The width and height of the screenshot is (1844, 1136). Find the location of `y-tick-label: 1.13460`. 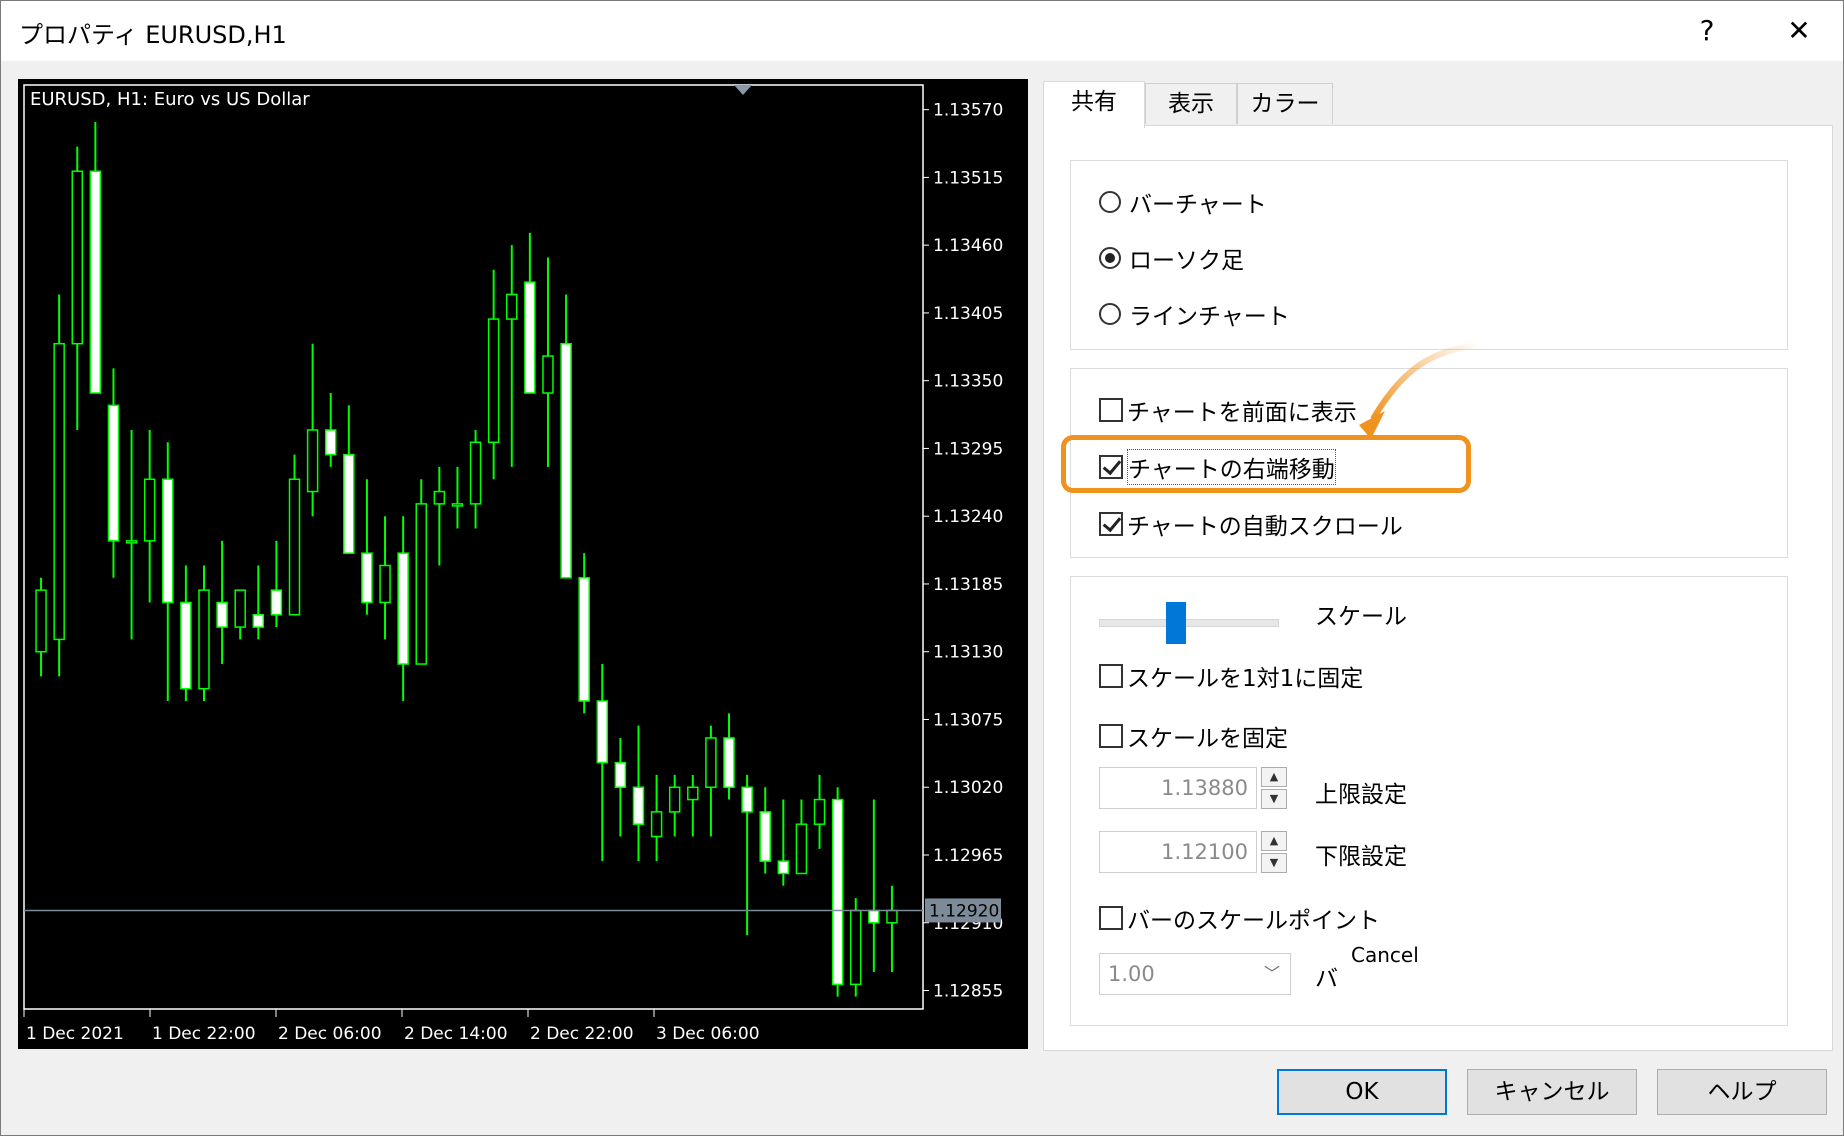

y-tick-label: 1.13460 is located at coordinates (968, 246).